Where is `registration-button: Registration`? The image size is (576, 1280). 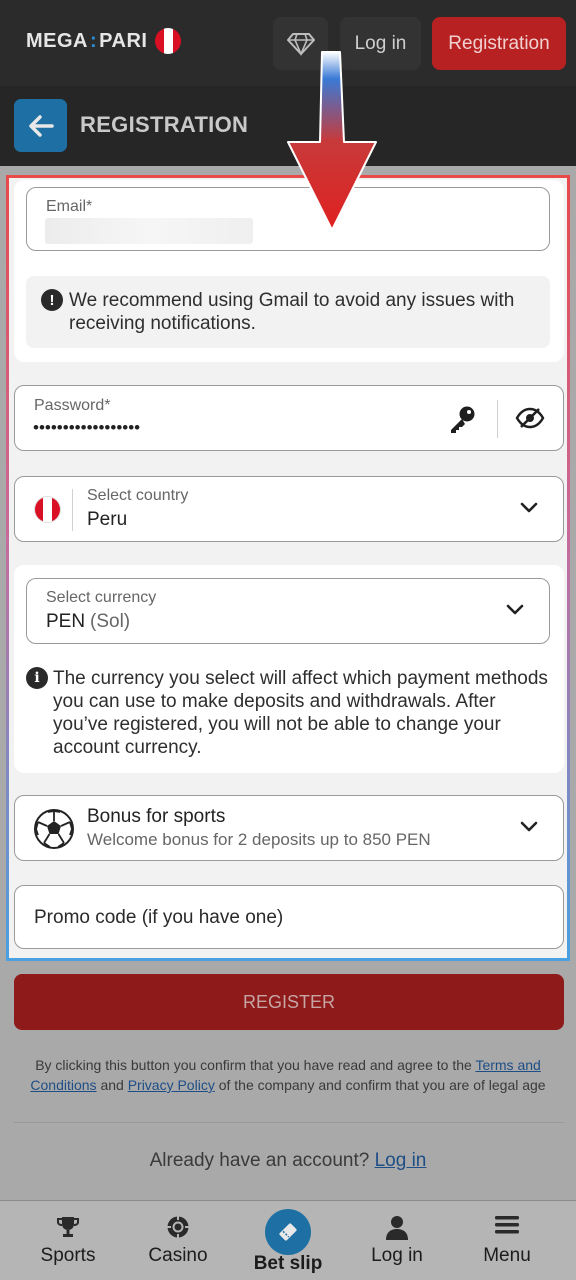 registration-button: Registration is located at coordinates (499, 43).